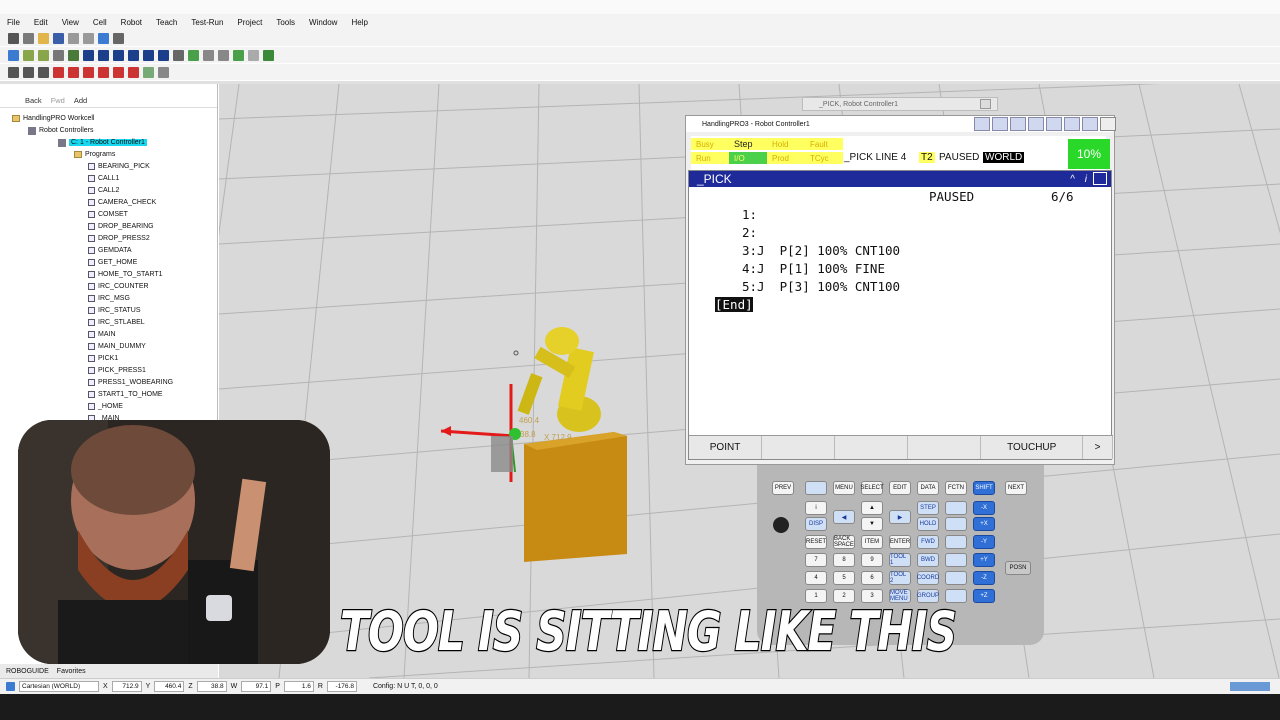 The width and height of the screenshot is (1280, 720). I want to click on key-6: 6, so click(872, 578).